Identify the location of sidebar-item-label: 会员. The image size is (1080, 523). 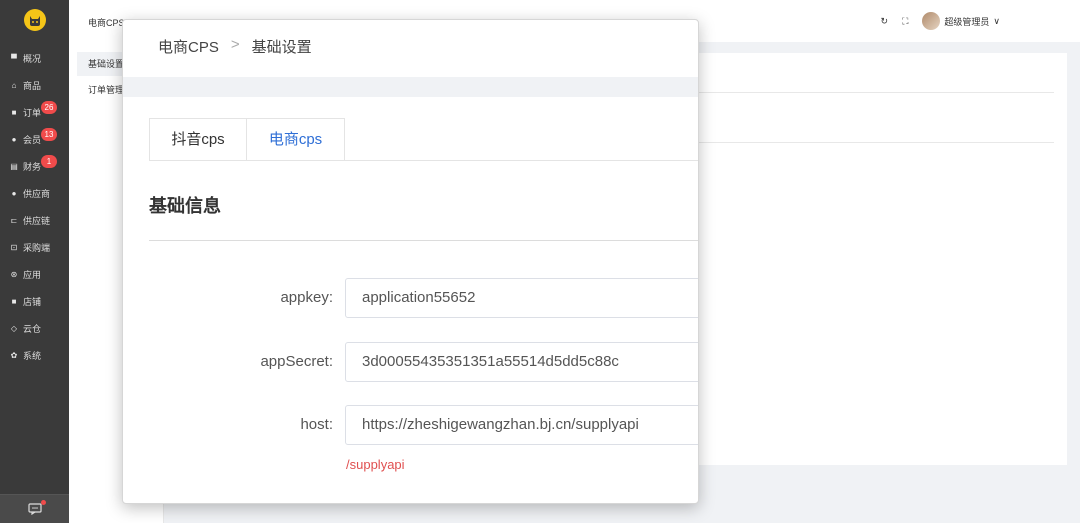
(32, 140).